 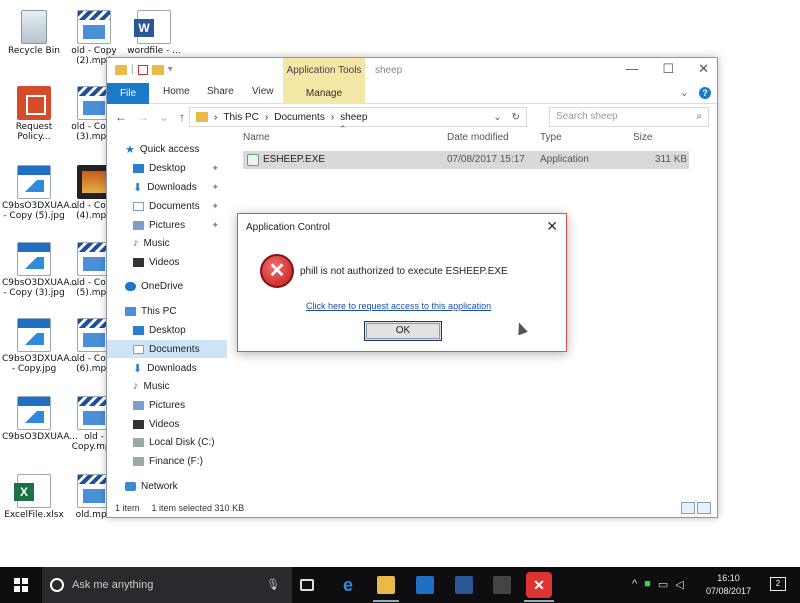 I want to click on security-shield-icon: ■, so click(x=647, y=584).